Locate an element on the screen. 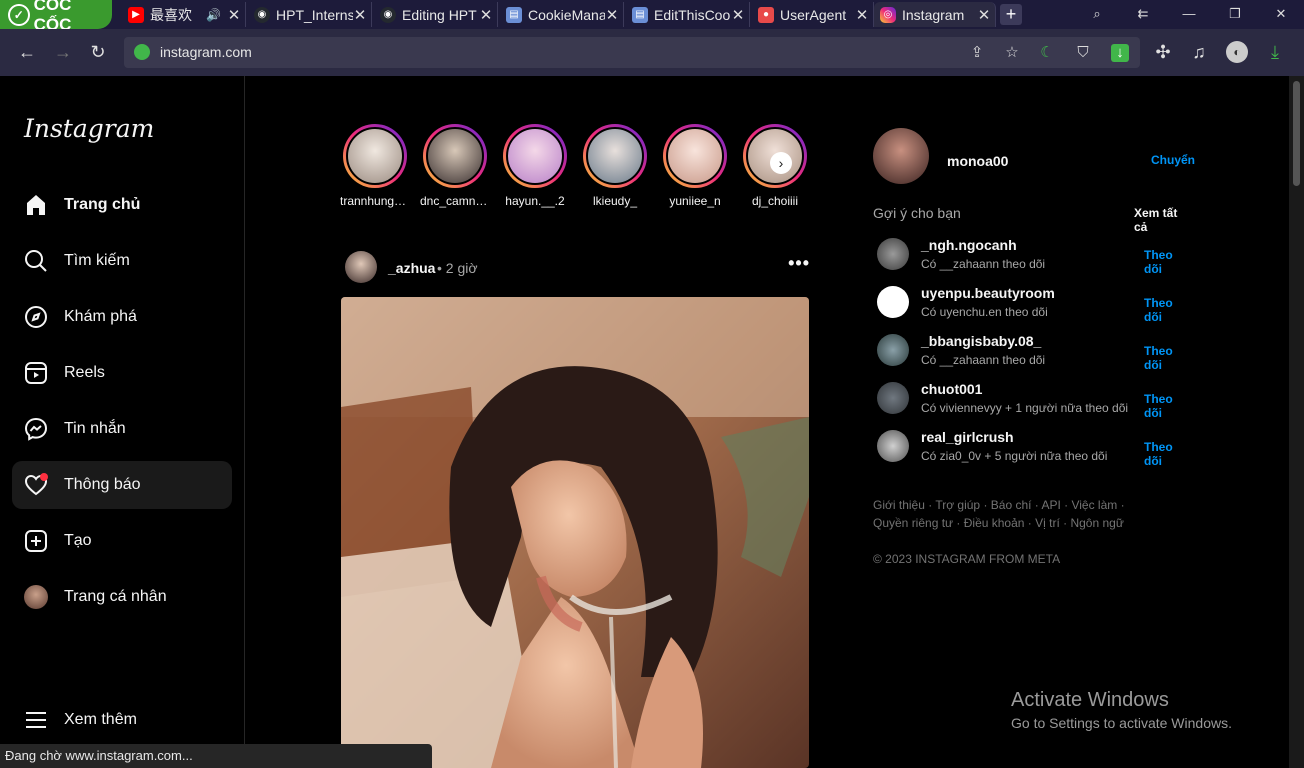 The image size is (1304, 768). post-username: _azhua is located at coordinates (411, 268).